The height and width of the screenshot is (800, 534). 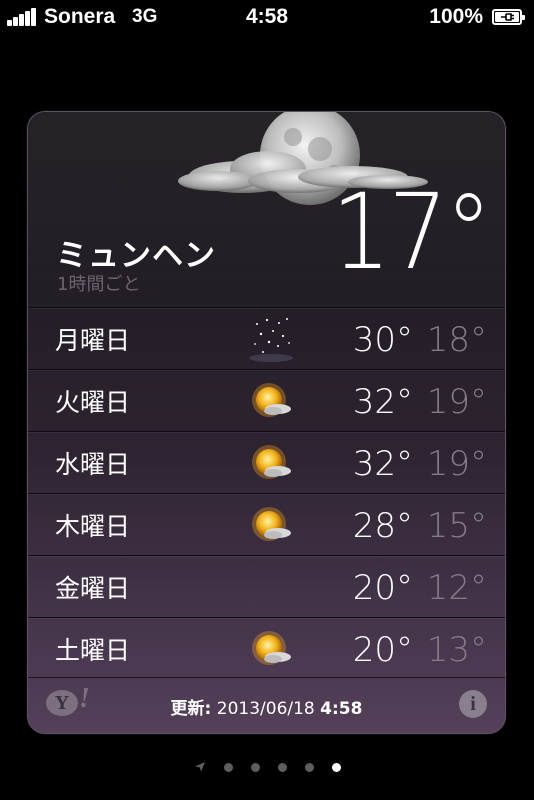 I want to click on forecast-day: 木曜日, so click(x=93, y=526).